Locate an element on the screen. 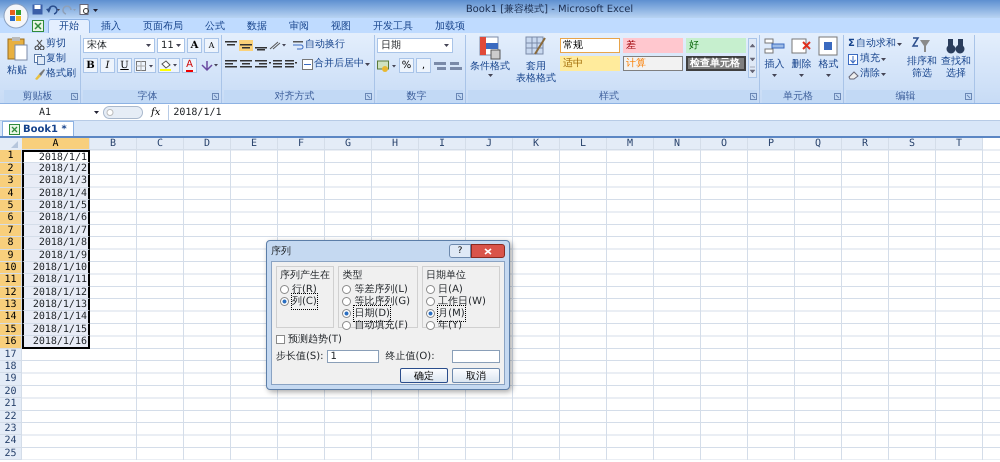 The height and width of the screenshot is (462, 1000). table-cell: 2018/1/2 is located at coordinates (56, 169).